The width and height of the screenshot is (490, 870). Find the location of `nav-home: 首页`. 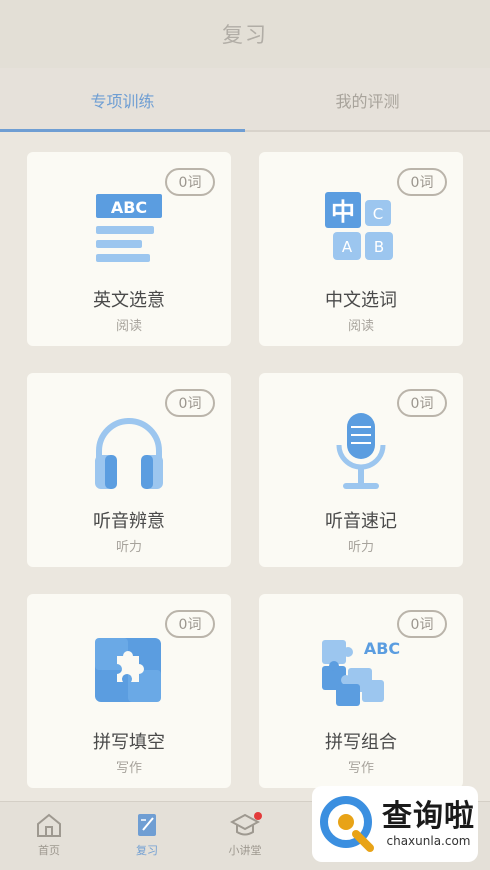

nav-home: 首页 is located at coordinates (49, 836).